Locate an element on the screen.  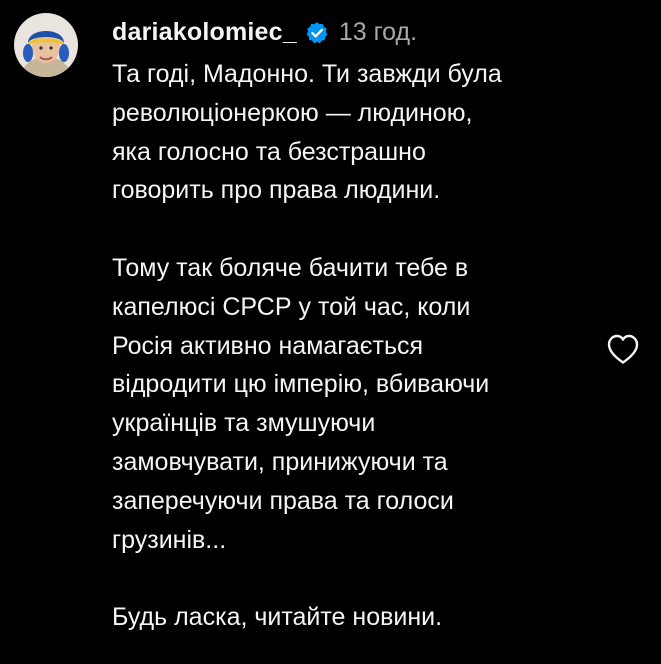
avatar-image is located at coordinates (46, 45).